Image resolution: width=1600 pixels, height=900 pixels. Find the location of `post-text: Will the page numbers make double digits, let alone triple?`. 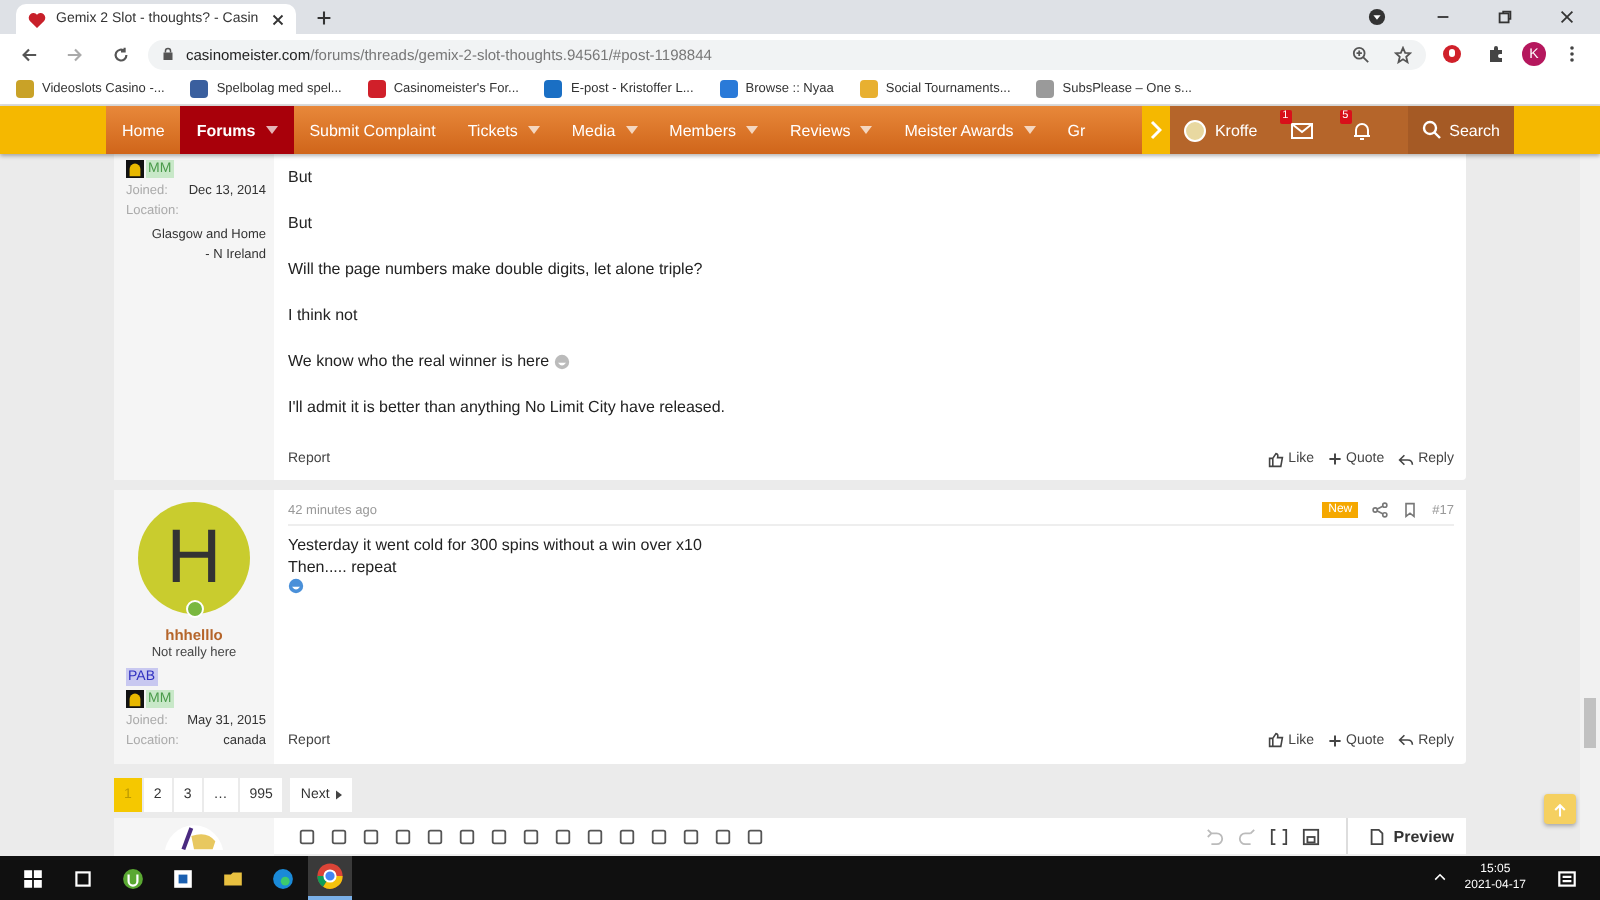

post-text: Will the page numbers make double digits, let alone triple? is located at coordinates (495, 269).